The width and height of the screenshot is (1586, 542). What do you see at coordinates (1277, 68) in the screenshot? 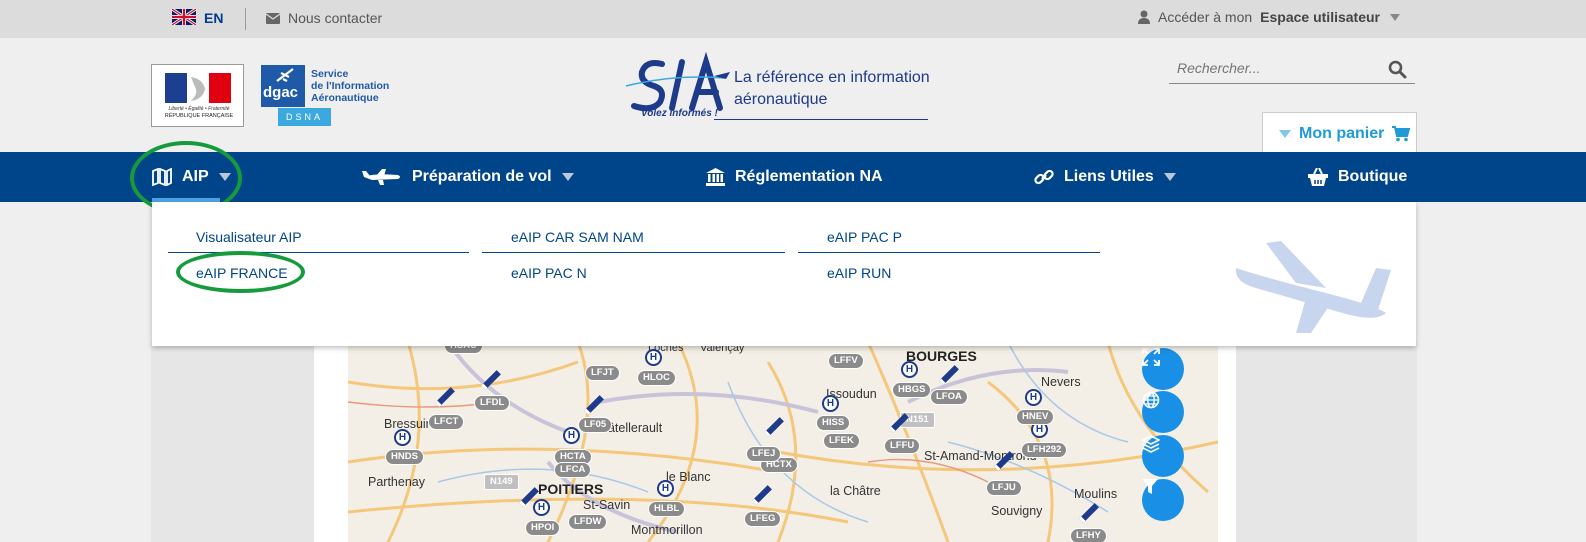
I see `search-input` at bounding box center [1277, 68].